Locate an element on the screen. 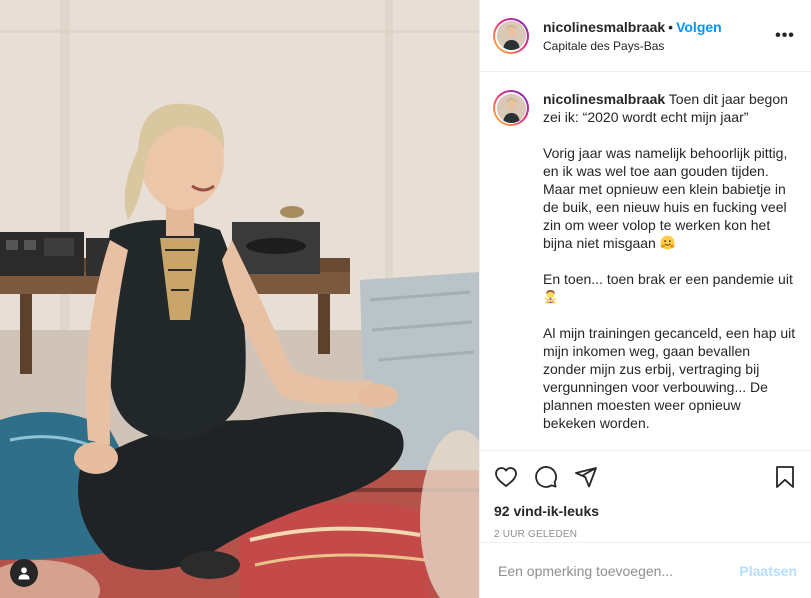  save-button is located at coordinates (785, 477).